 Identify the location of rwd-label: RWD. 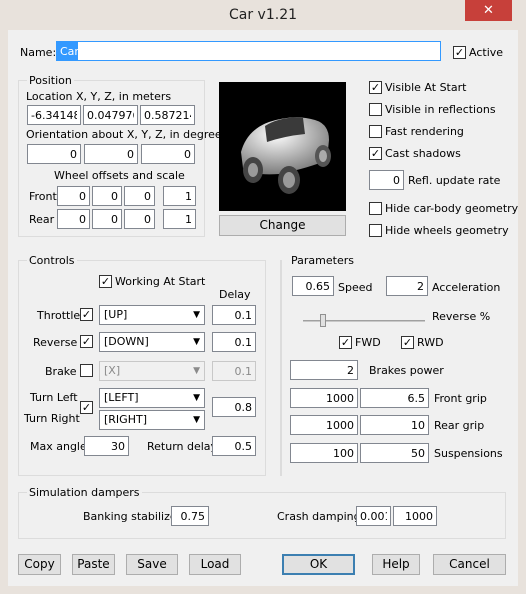
(430, 342).